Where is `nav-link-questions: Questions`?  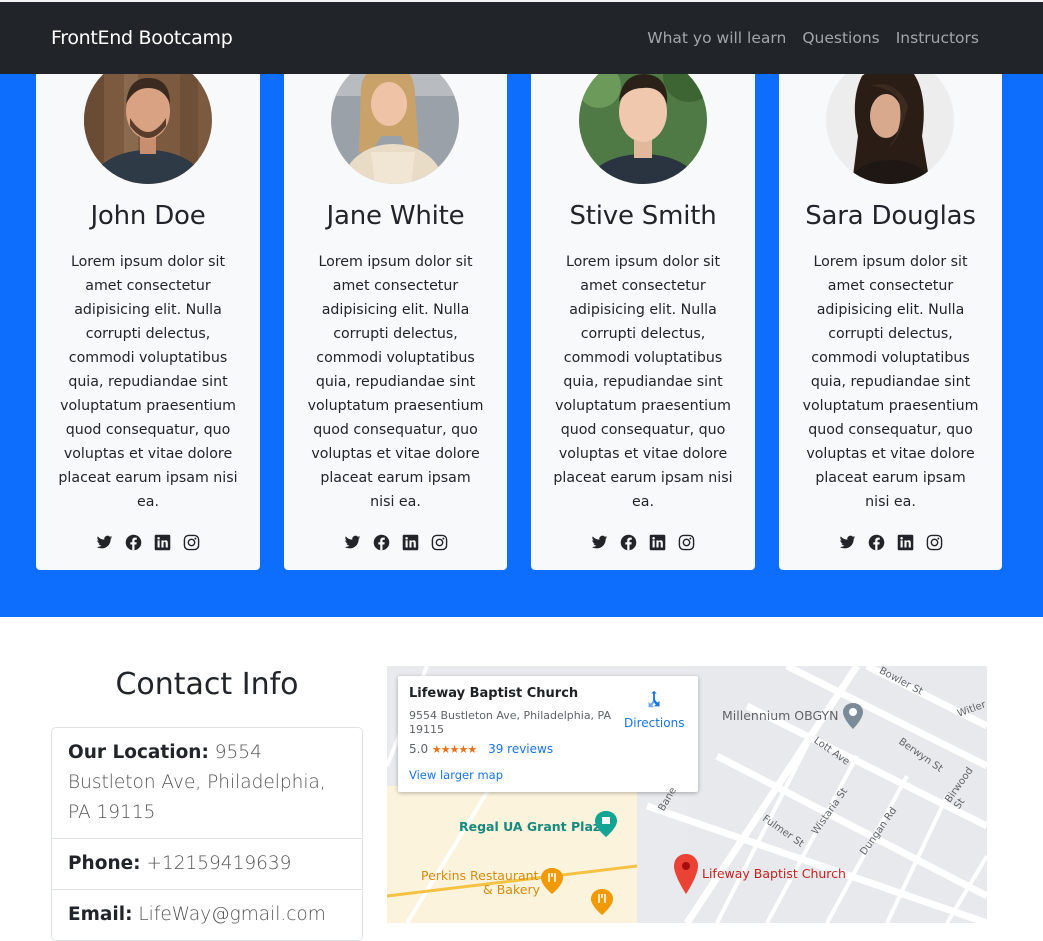
nav-link-questions: Questions is located at coordinates (840, 38).